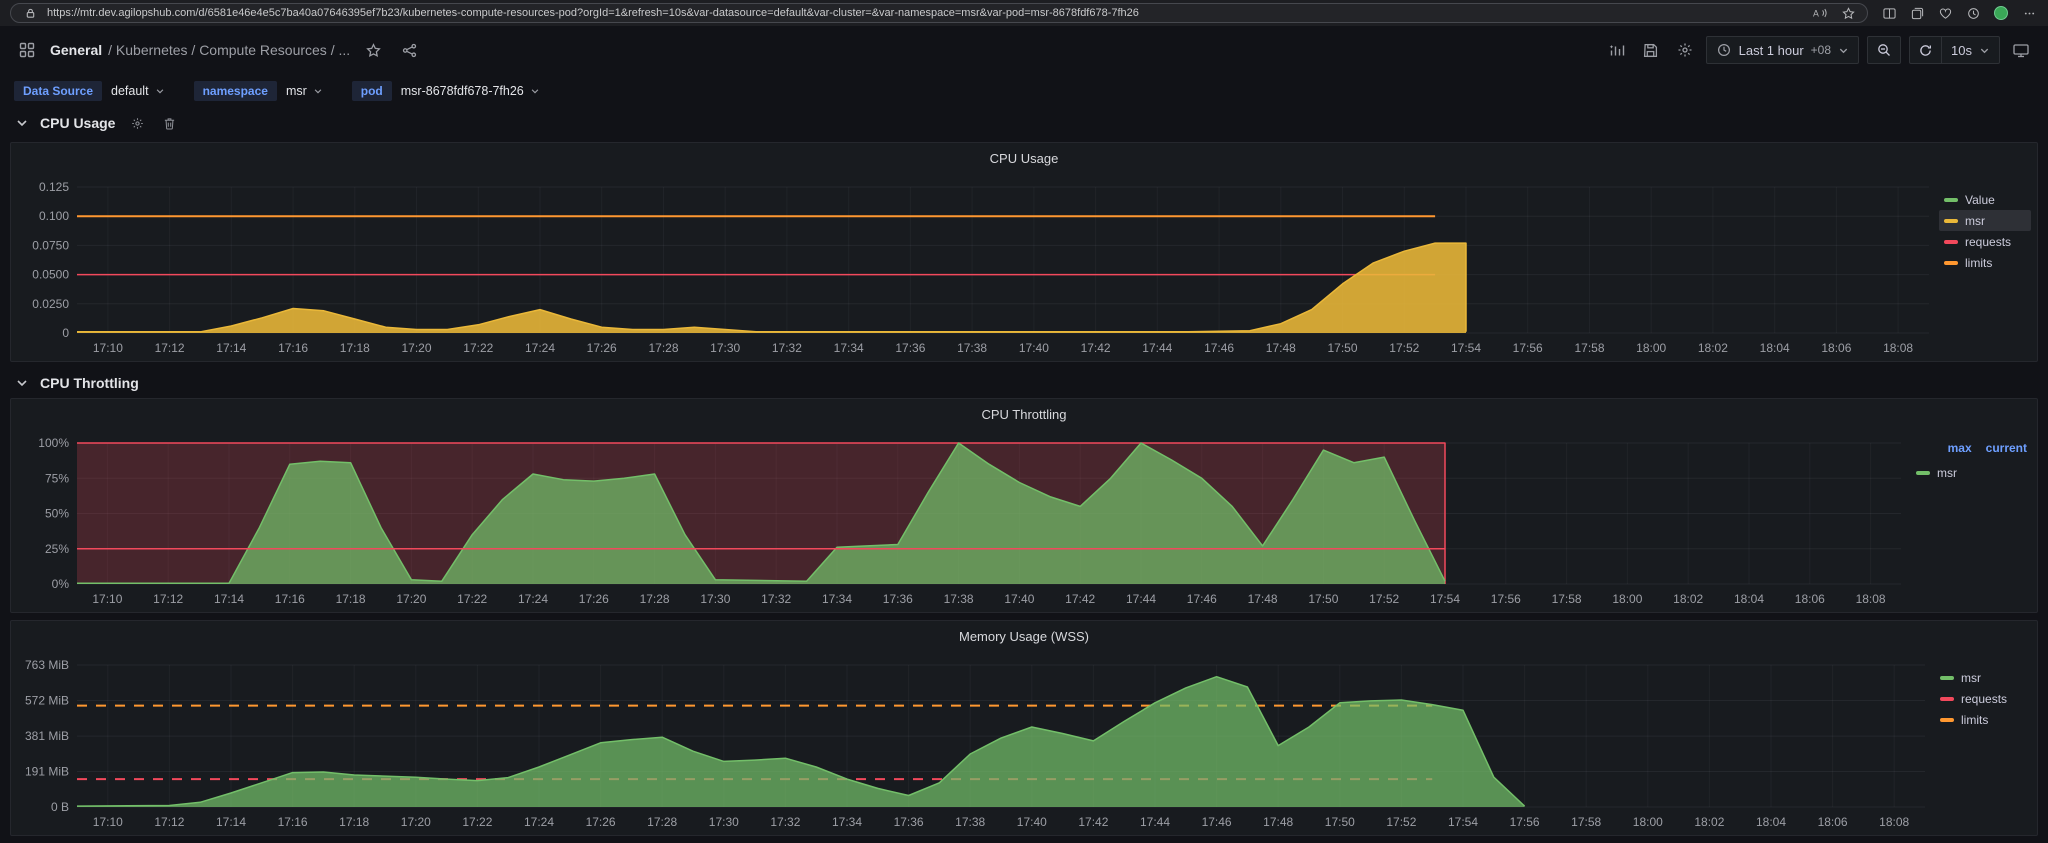  What do you see at coordinates (470, 91) in the screenshot?
I see `variable-value-pod: msr-8678fdf678-7fh26` at bounding box center [470, 91].